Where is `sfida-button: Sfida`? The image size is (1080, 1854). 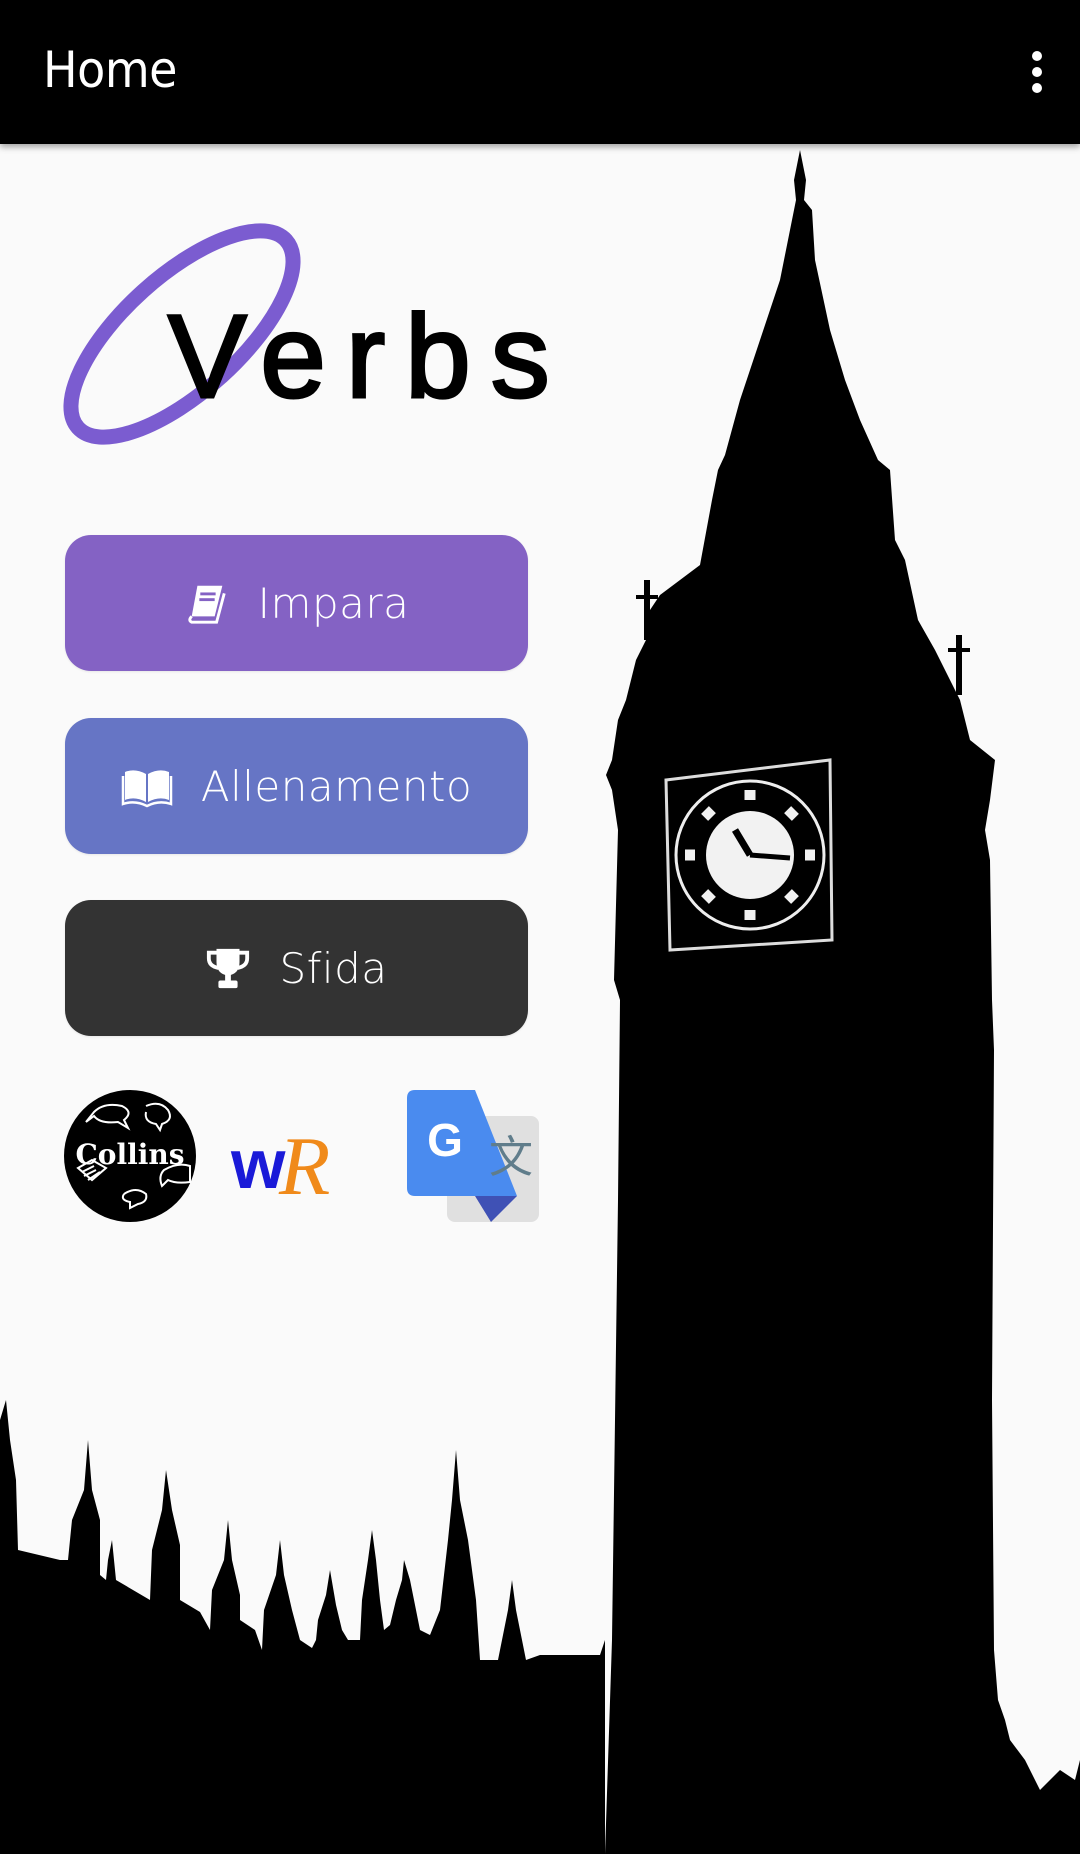
sfida-button: Sfida is located at coordinates (296, 968).